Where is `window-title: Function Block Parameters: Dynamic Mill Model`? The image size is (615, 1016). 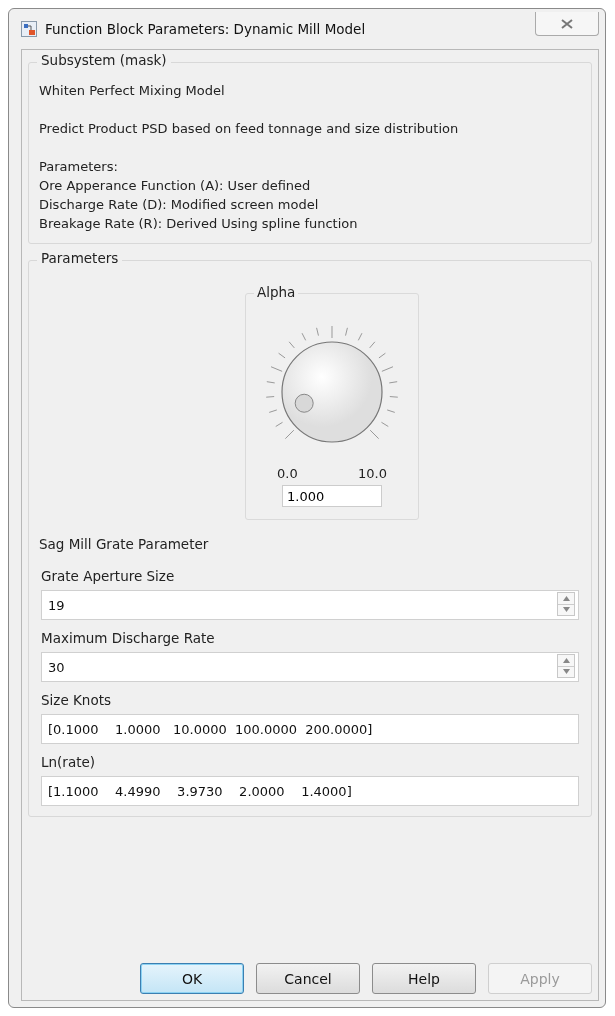 window-title: Function Block Parameters: Dynamic Mill Model is located at coordinates (206, 29).